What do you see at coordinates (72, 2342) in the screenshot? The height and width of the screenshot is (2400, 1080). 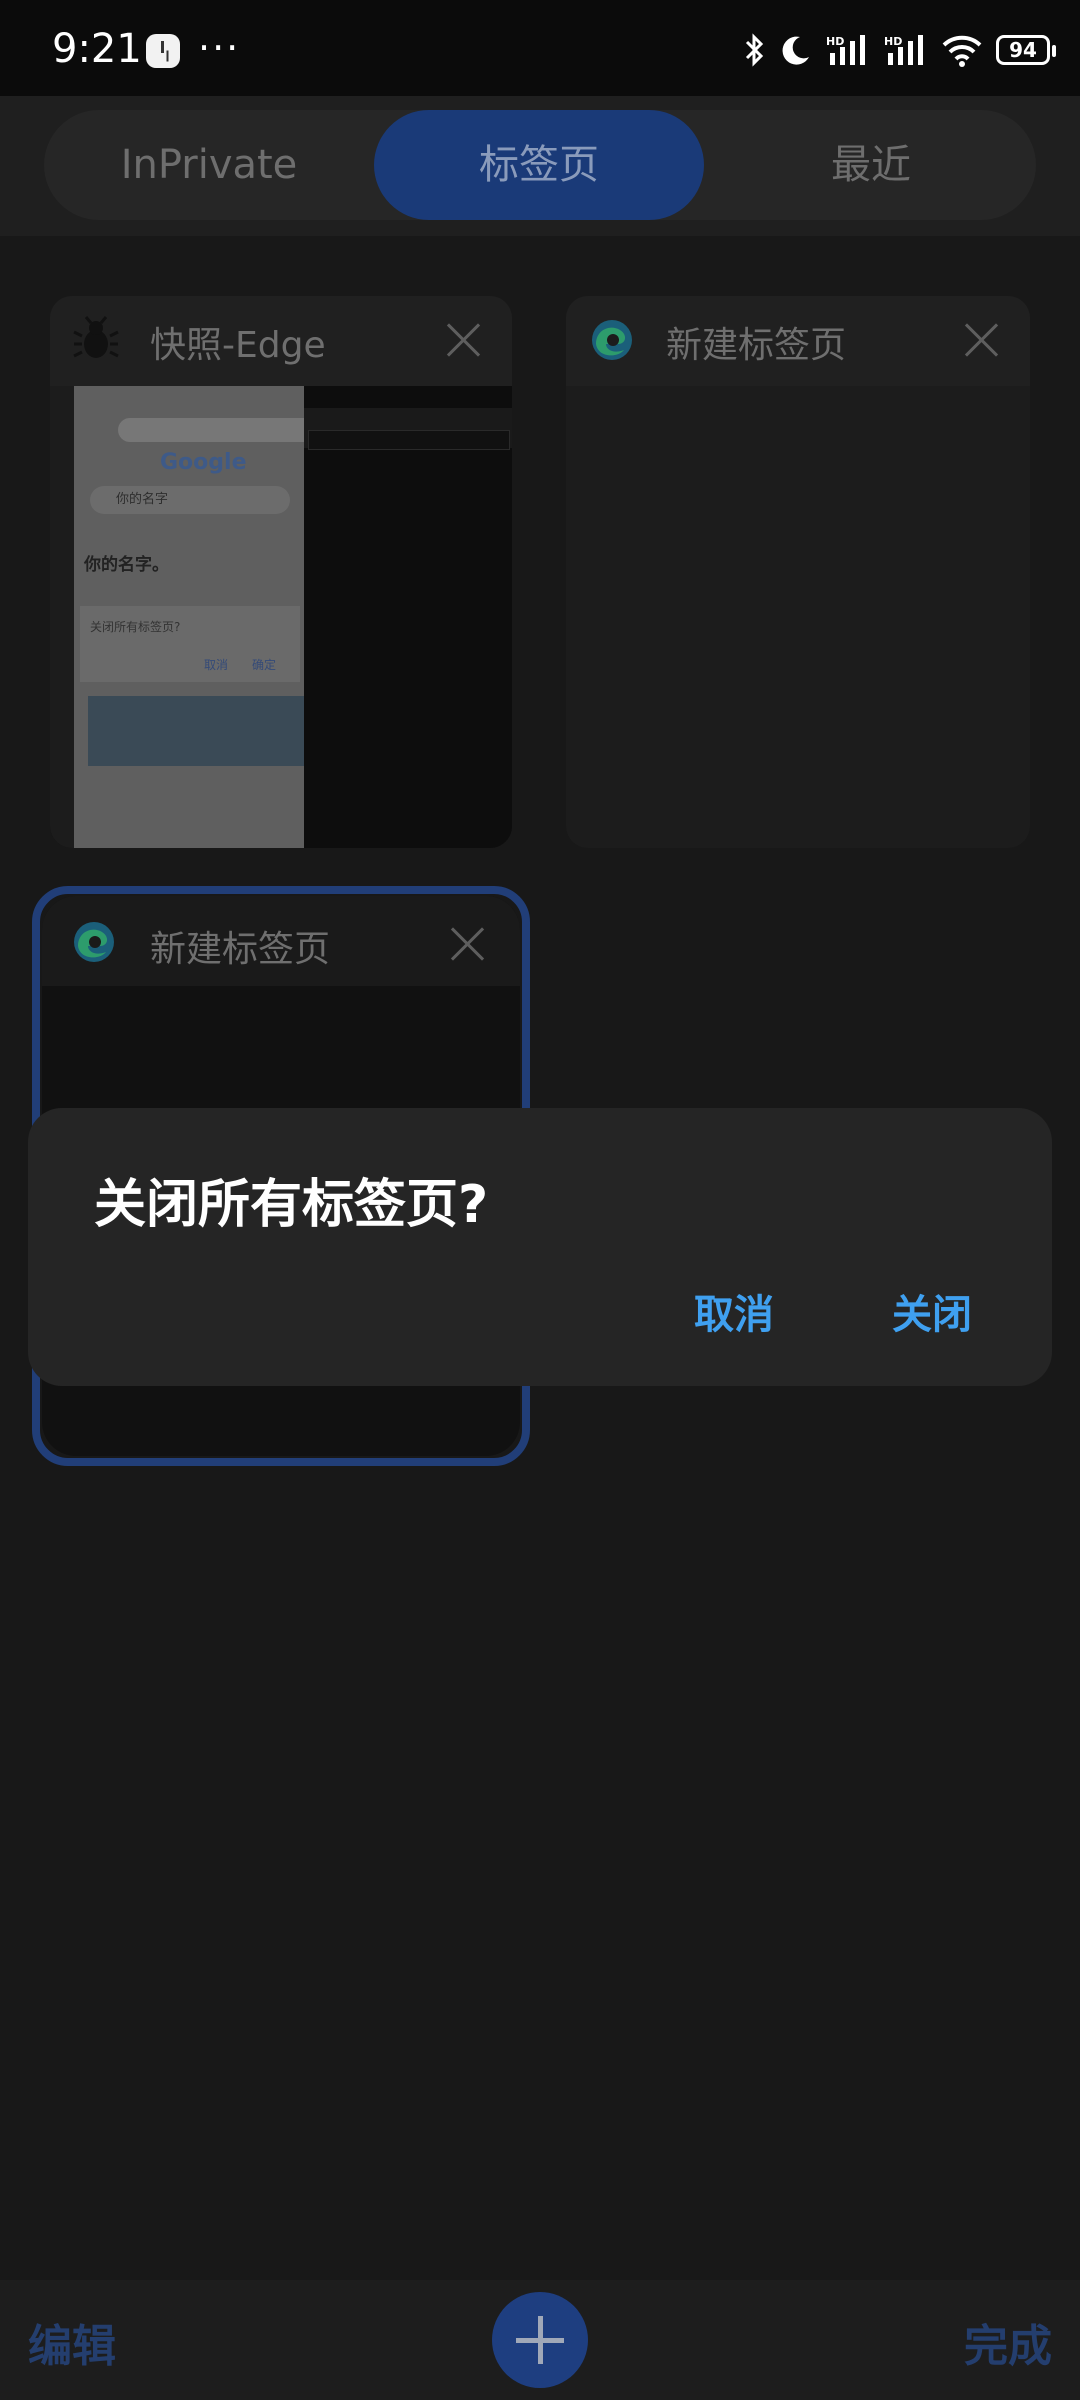 I see `edit-button: 编辑` at bounding box center [72, 2342].